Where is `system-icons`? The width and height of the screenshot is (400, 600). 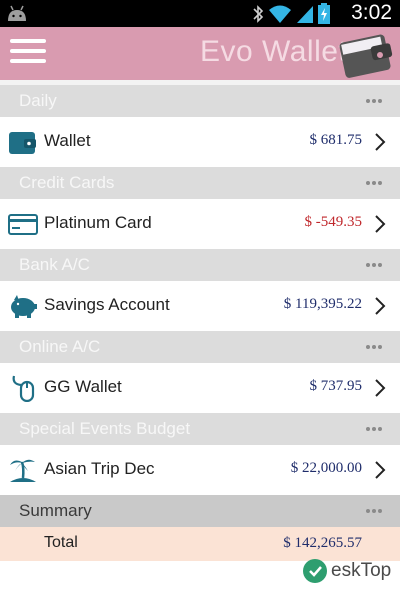 system-icons is located at coordinates (291, 13).